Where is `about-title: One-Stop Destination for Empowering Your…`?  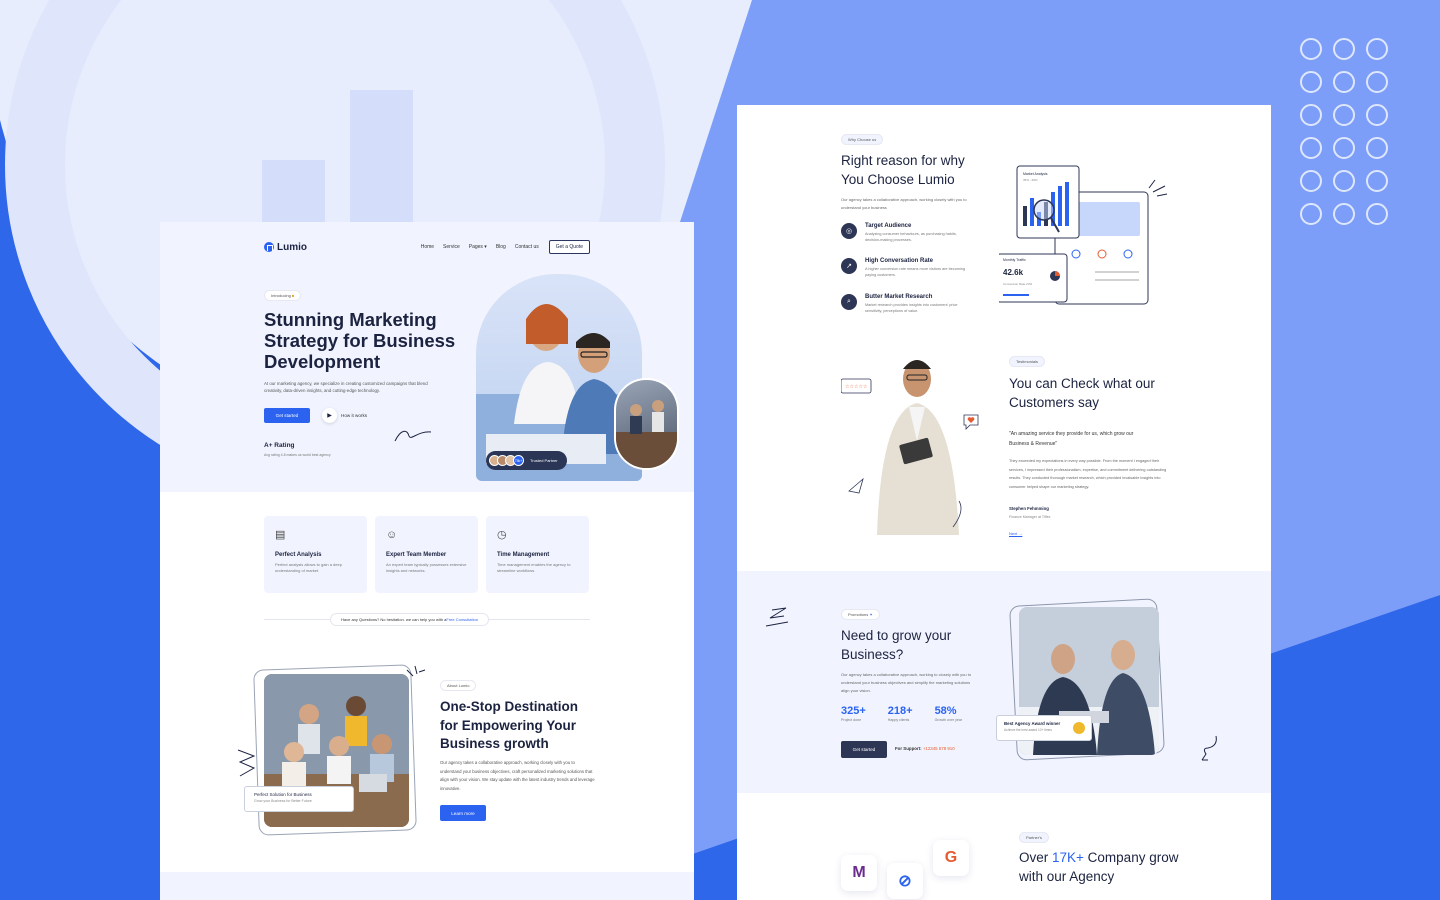 about-title: One-Stop Destination for Empowering Your… is located at coordinates (509, 725).